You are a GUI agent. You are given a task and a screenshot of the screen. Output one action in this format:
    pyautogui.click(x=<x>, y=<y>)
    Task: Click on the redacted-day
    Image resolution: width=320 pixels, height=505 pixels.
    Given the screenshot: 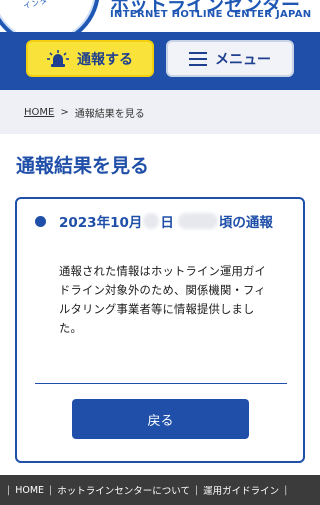 What is the action you would take?
    pyautogui.click(x=151, y=221)
    